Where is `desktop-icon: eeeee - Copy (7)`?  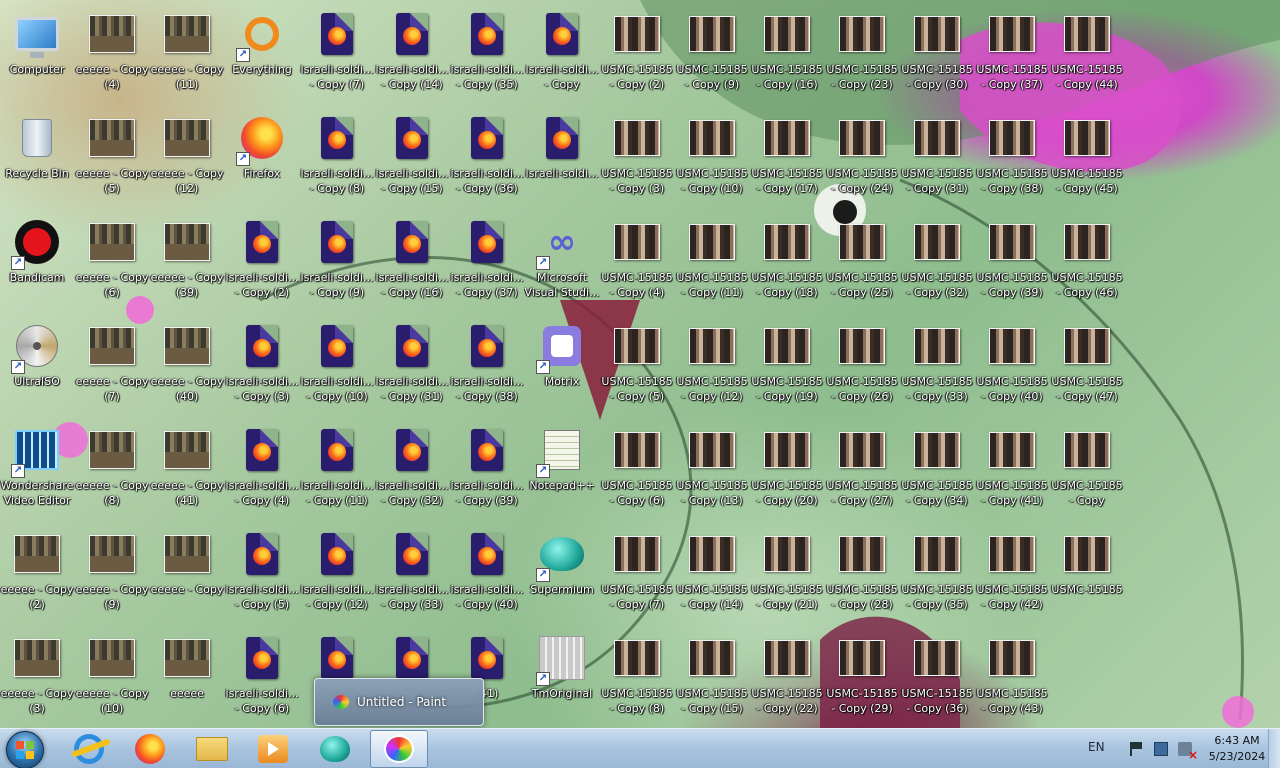 desktop-icon: eeeee - Copy (7) is located at coordinates (112, 364).